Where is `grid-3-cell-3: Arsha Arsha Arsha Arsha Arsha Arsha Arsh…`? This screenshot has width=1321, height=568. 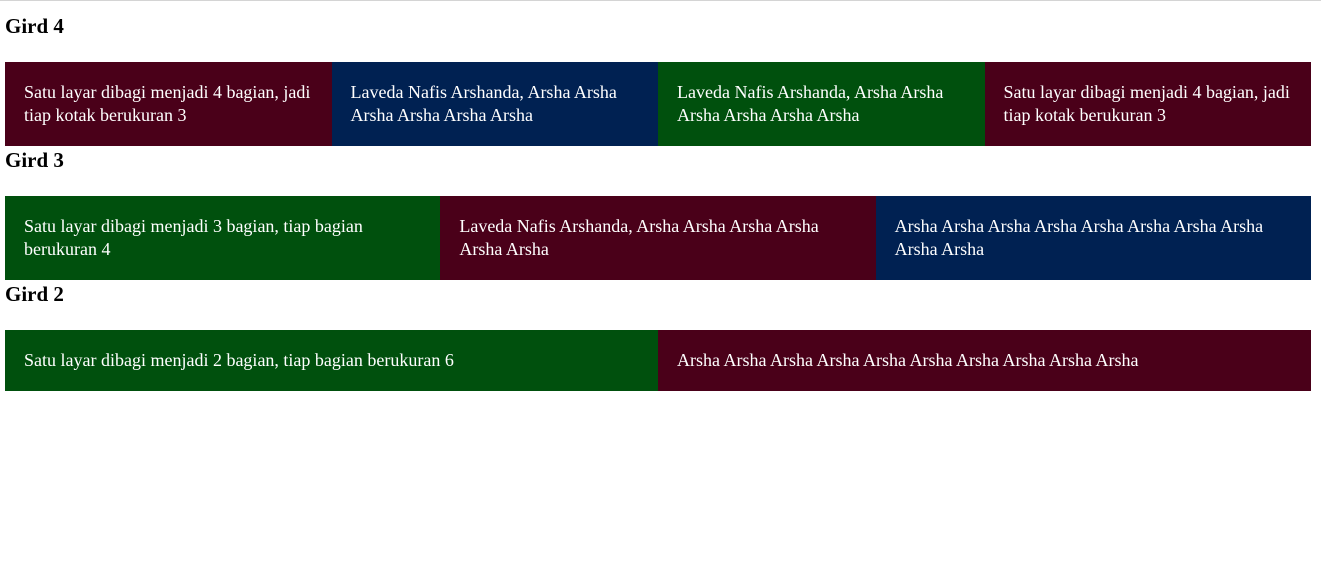 grid-3-cell-3: Arsha Arsha Arsha Arsha Arsha Arsha Arsh… is located at coordinates (1093, 238).